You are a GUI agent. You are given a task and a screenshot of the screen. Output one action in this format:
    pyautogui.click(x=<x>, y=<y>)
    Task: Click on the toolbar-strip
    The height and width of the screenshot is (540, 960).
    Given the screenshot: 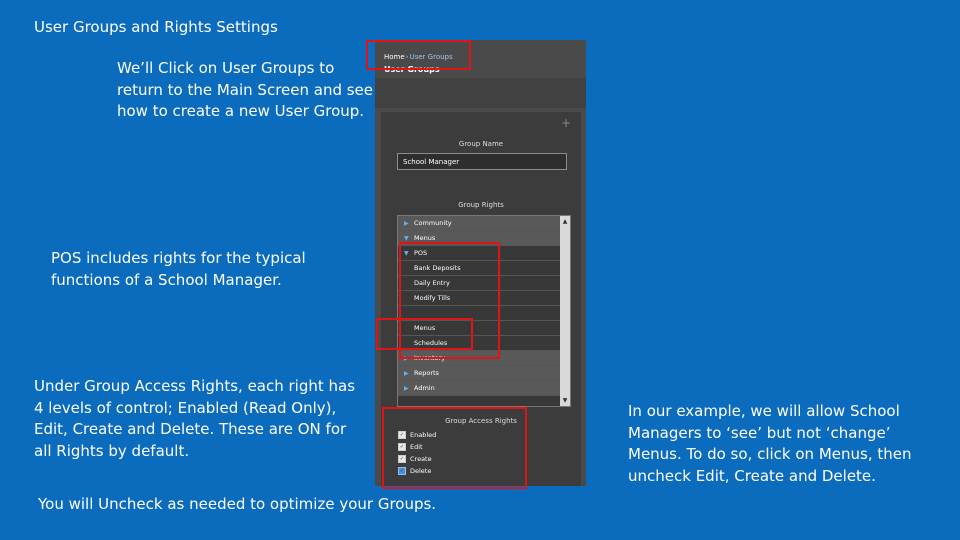 What is the action you would take?
    pyautogui.click(x=480, y=93)
    